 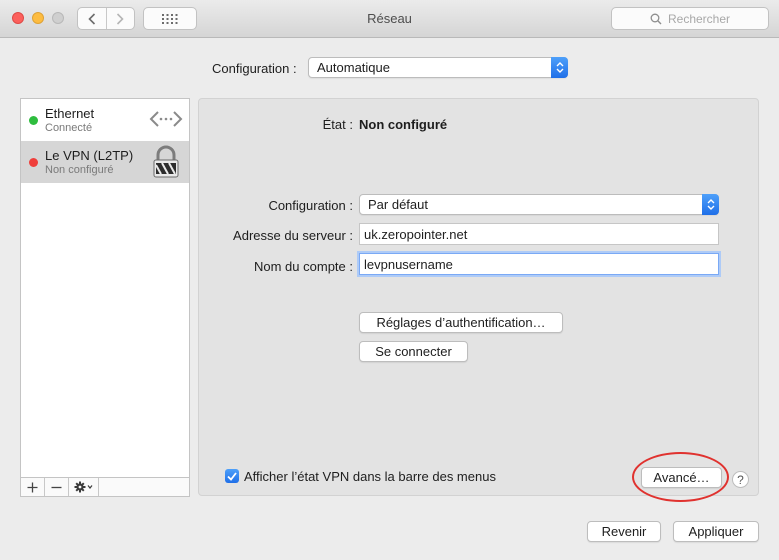 What do you see at coordinates (403, 124) in the screenshot?
I see `state-value: Non configuré` at bounding box center [403, 124].